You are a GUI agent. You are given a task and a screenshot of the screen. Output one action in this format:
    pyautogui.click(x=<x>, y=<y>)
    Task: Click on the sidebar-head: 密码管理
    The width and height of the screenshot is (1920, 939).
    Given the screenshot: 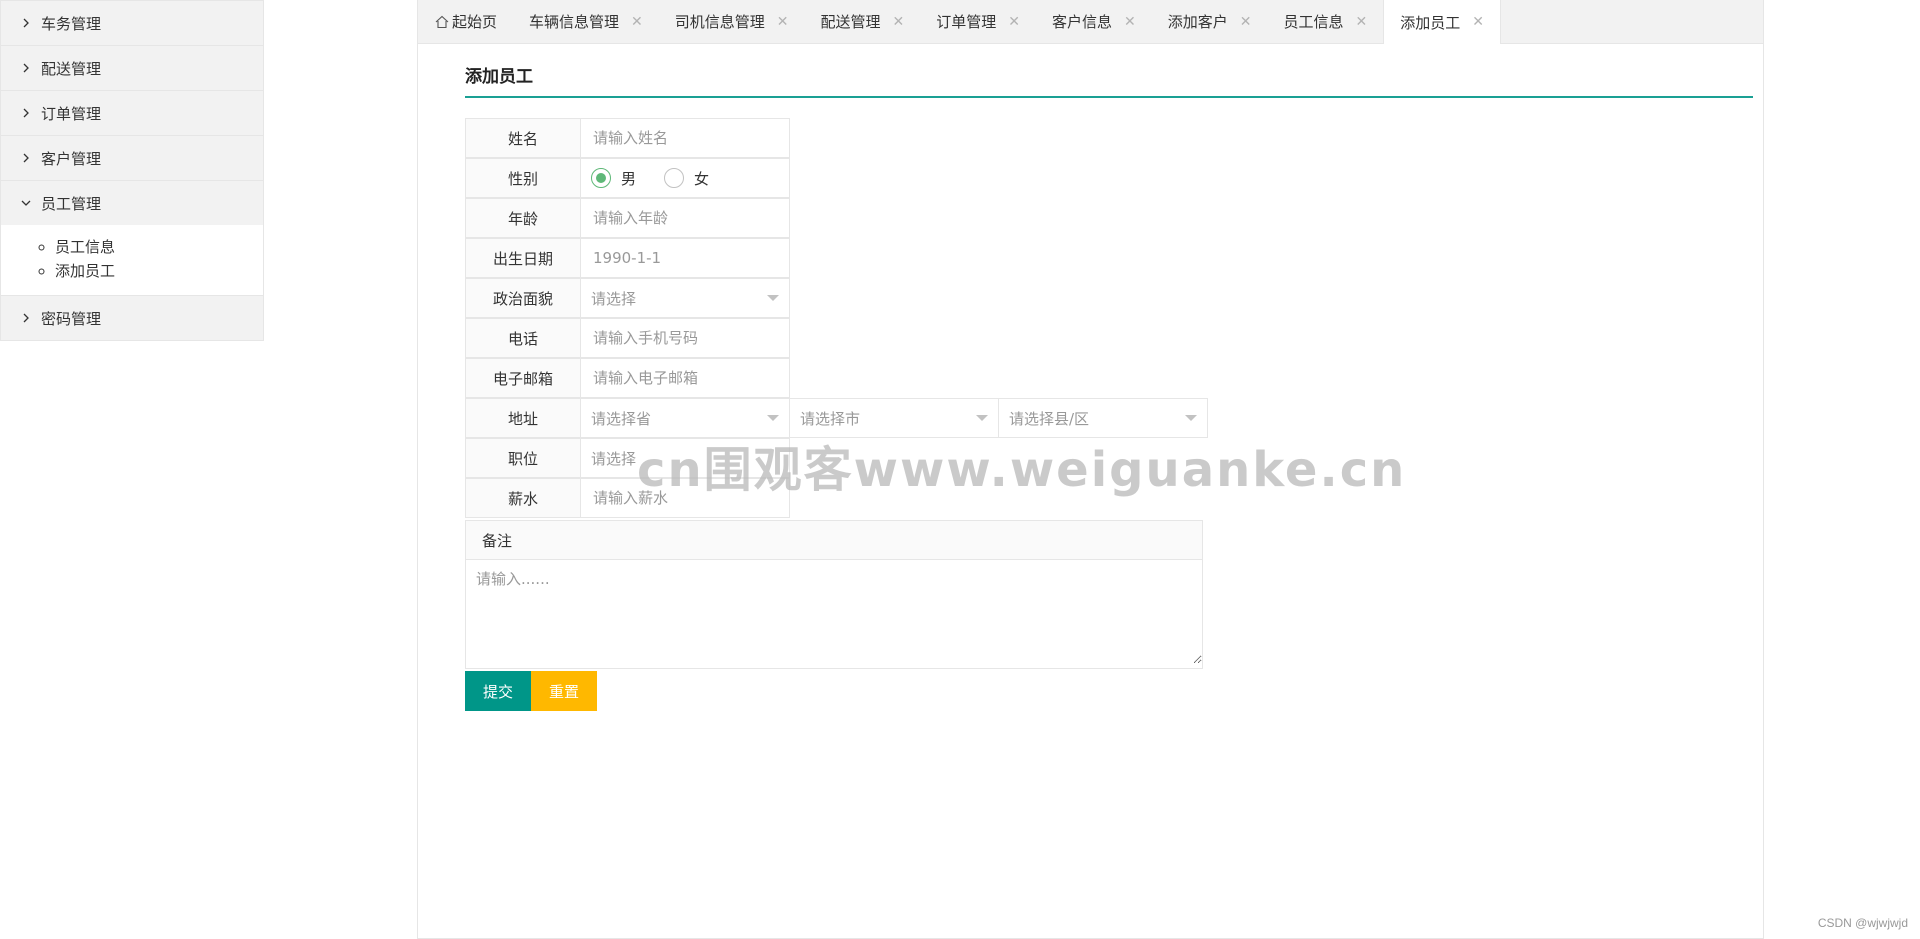 What is the action you would take?
    pyautogui.click(x=132, y=318)
    